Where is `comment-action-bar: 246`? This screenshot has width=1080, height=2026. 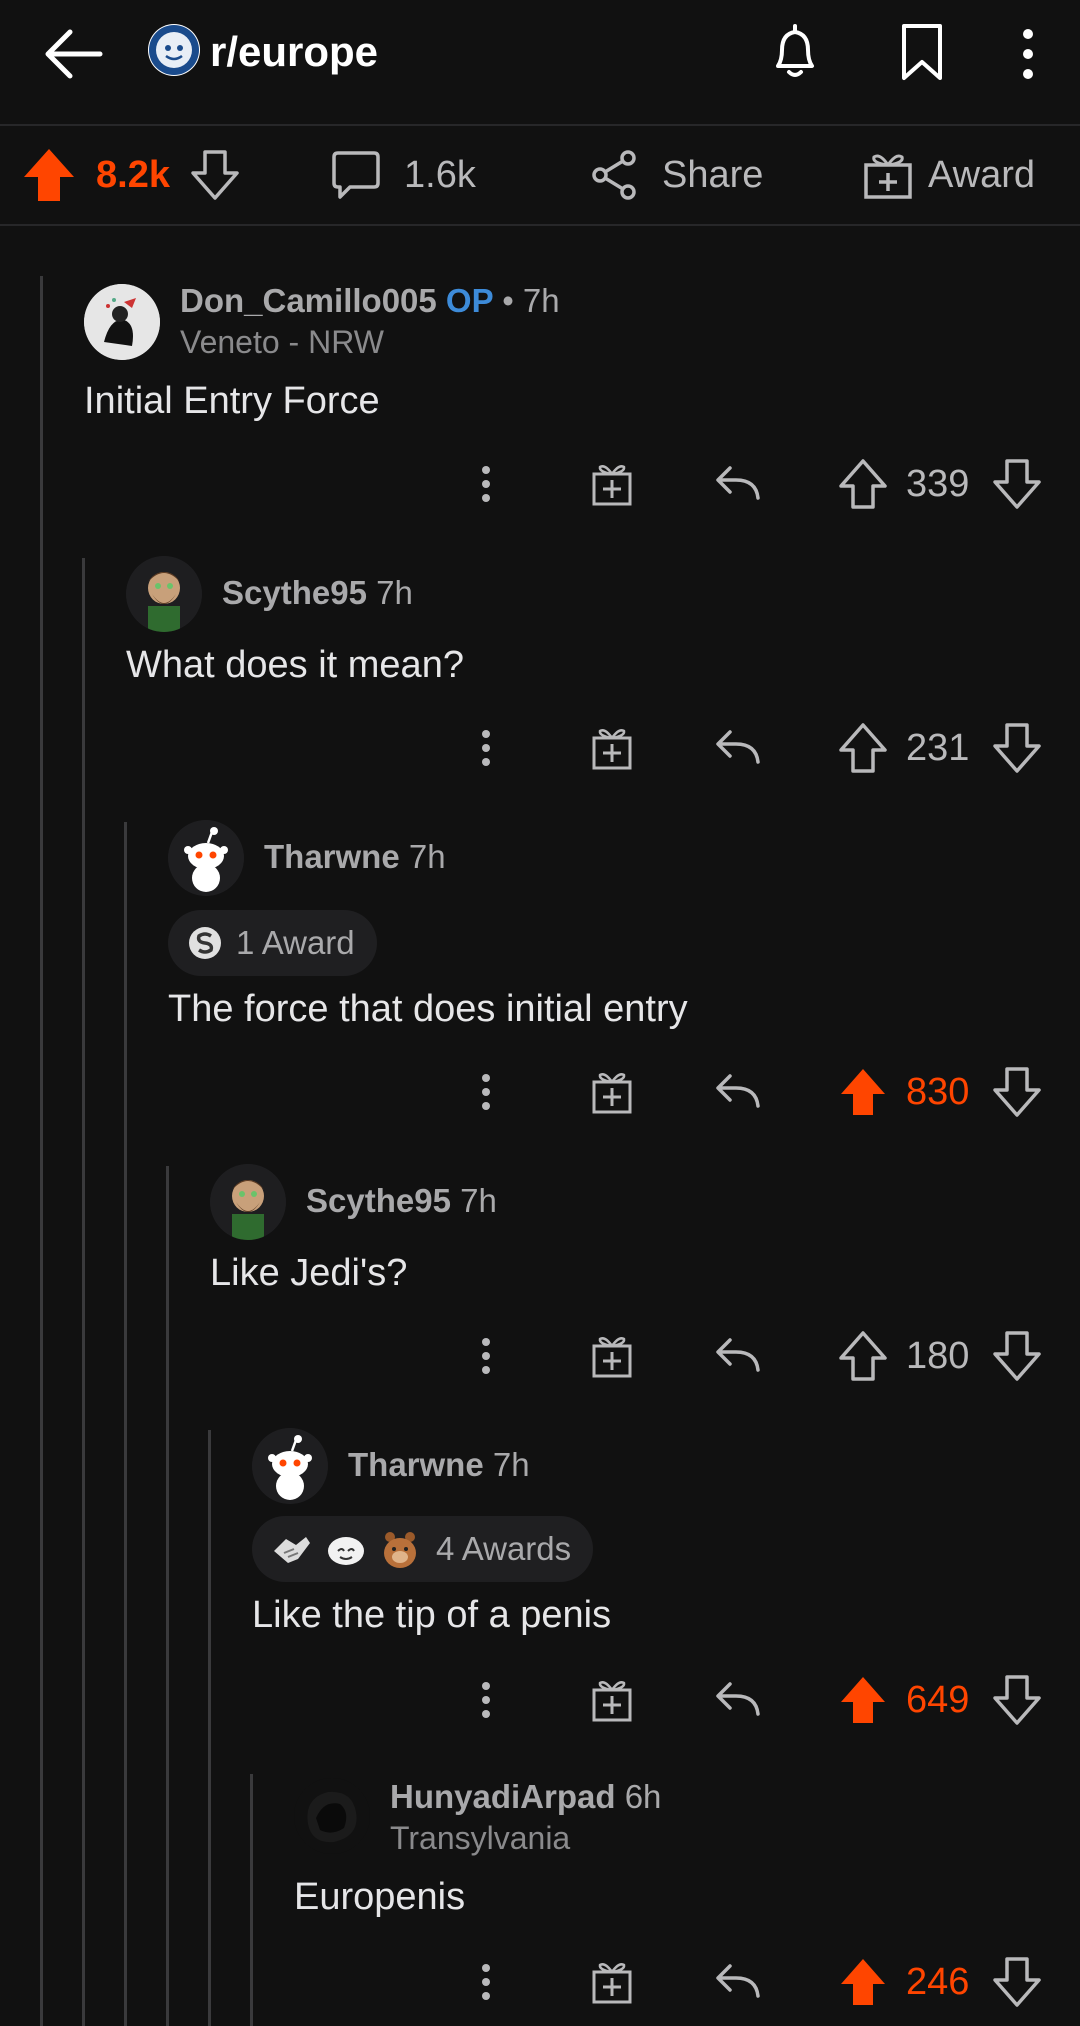
comment-action-bar: 246 is located at coordinates (540, 1982).